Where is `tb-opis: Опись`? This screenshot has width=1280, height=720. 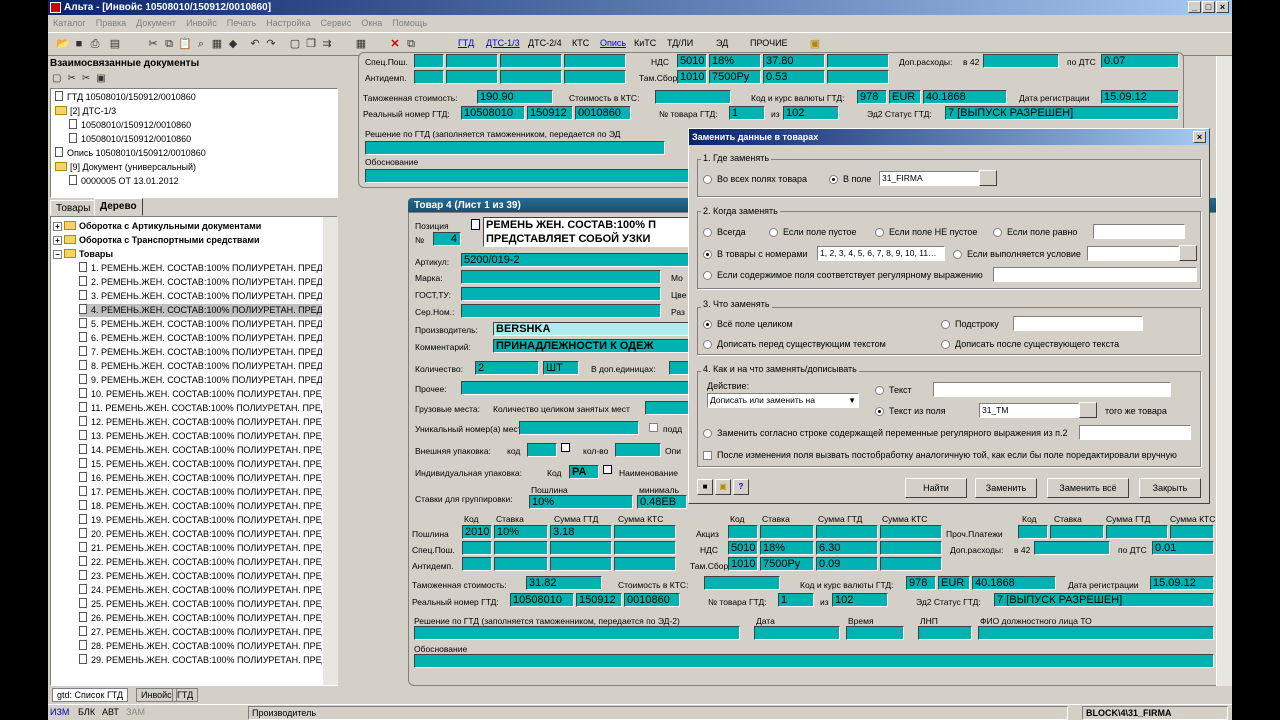
tb-opis: Опись is located at coordinates (613, 43).